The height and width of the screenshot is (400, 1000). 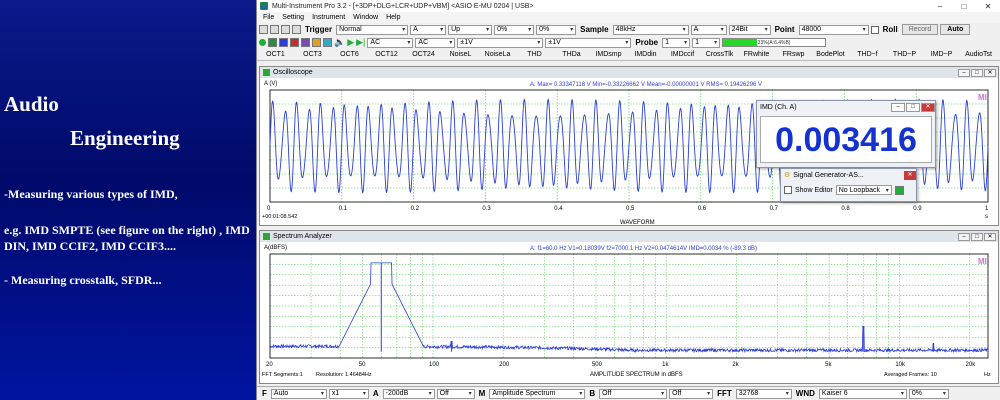 What do you see at coordinates (293, 17) in the screenshot?
I see `menu-setting: Setting` at bounding box center [293, 17].